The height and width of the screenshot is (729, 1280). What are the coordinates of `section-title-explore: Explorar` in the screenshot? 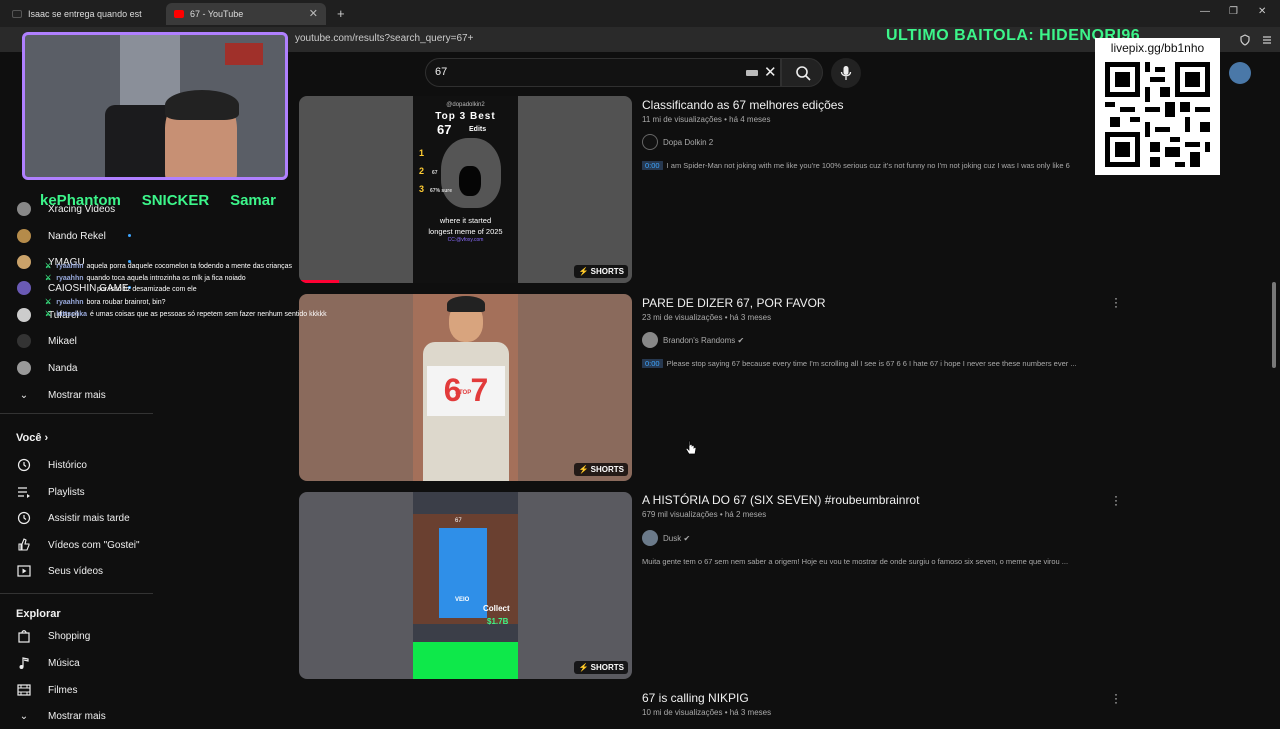 It's located at (38, 614).